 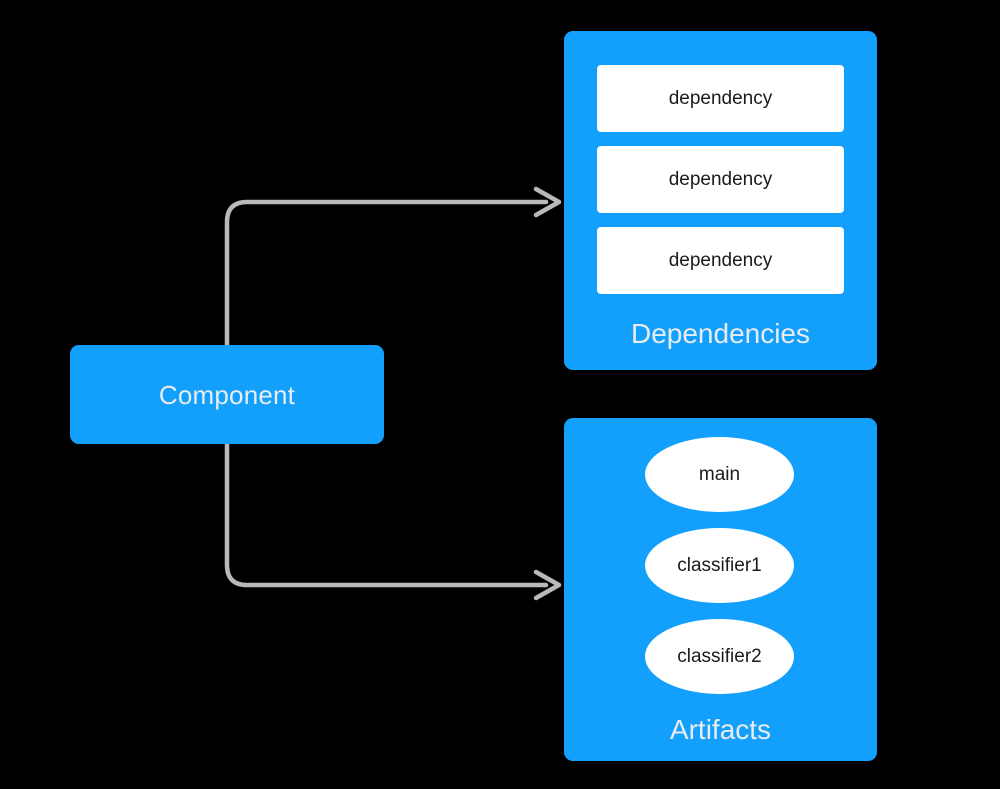 I want to click on component-node: Component, so click(x=227, y=394).